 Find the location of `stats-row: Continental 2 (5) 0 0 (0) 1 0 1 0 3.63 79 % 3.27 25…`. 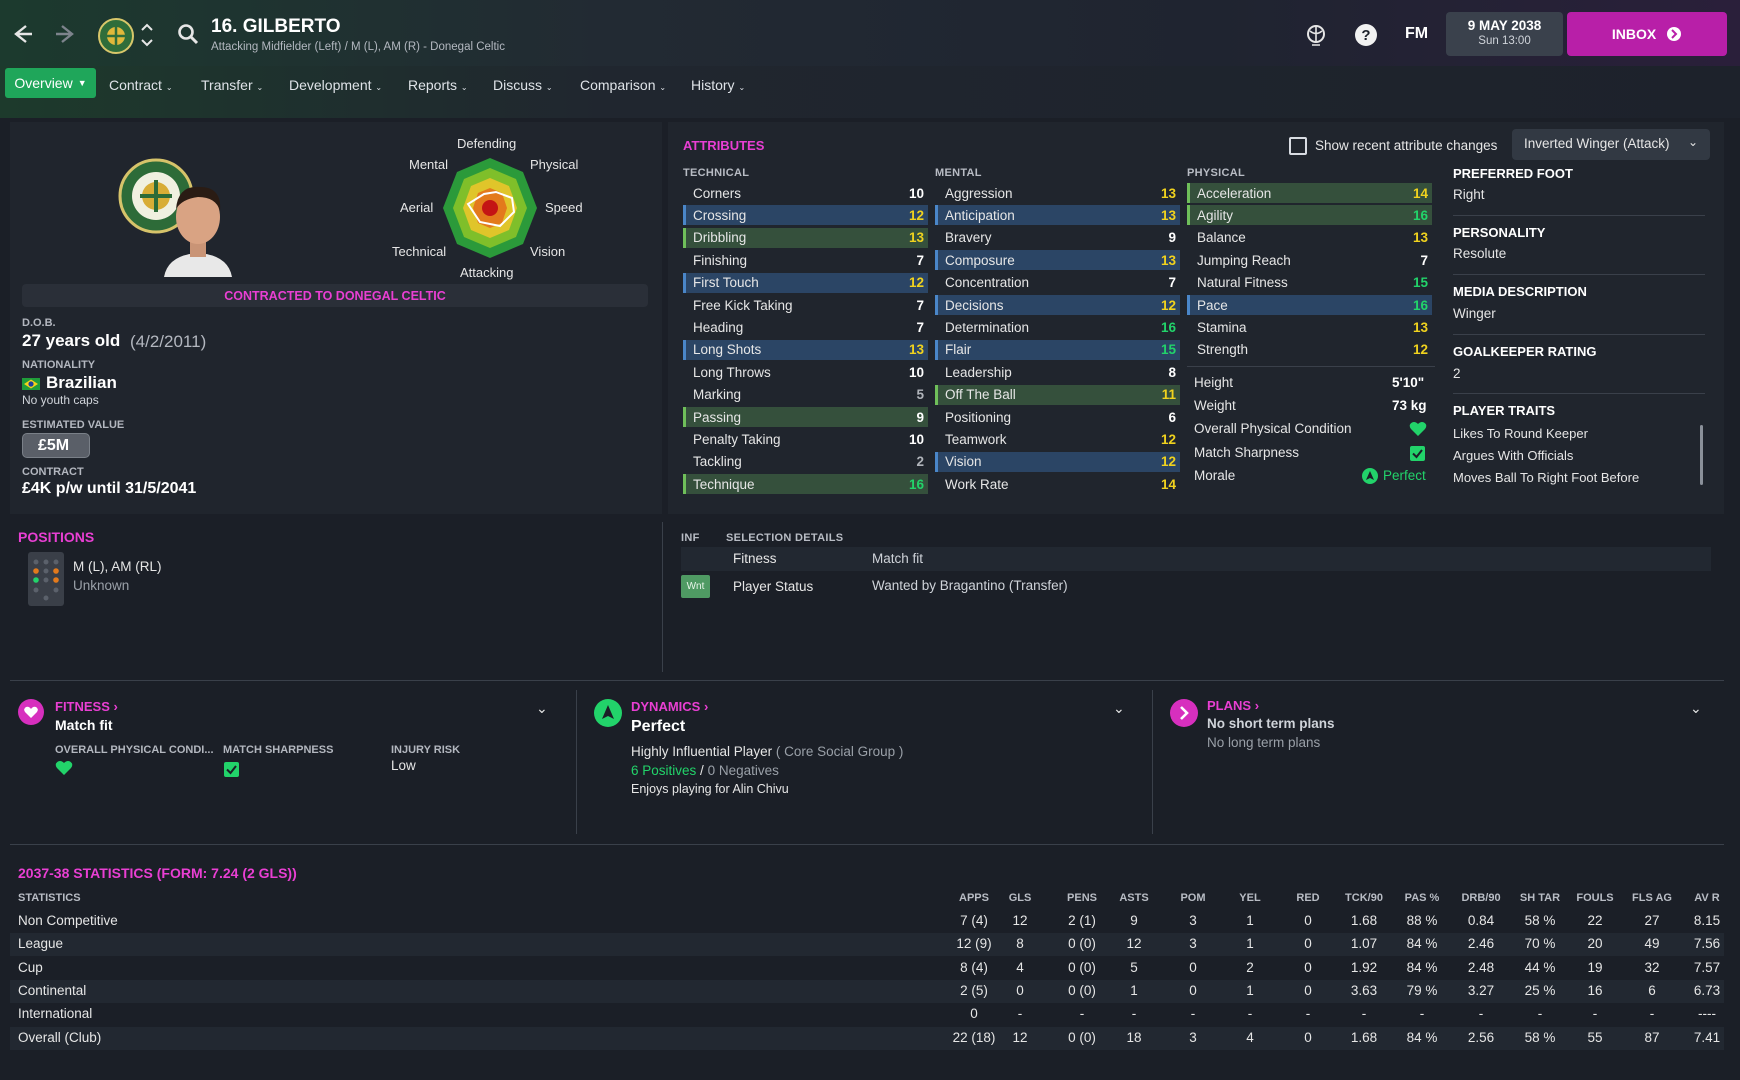

stats-row: Continental 2 (5) 0 0 (0) 1 0 1 0 3.63 79 % 3.27 25… is located at coordinates (867, 991).